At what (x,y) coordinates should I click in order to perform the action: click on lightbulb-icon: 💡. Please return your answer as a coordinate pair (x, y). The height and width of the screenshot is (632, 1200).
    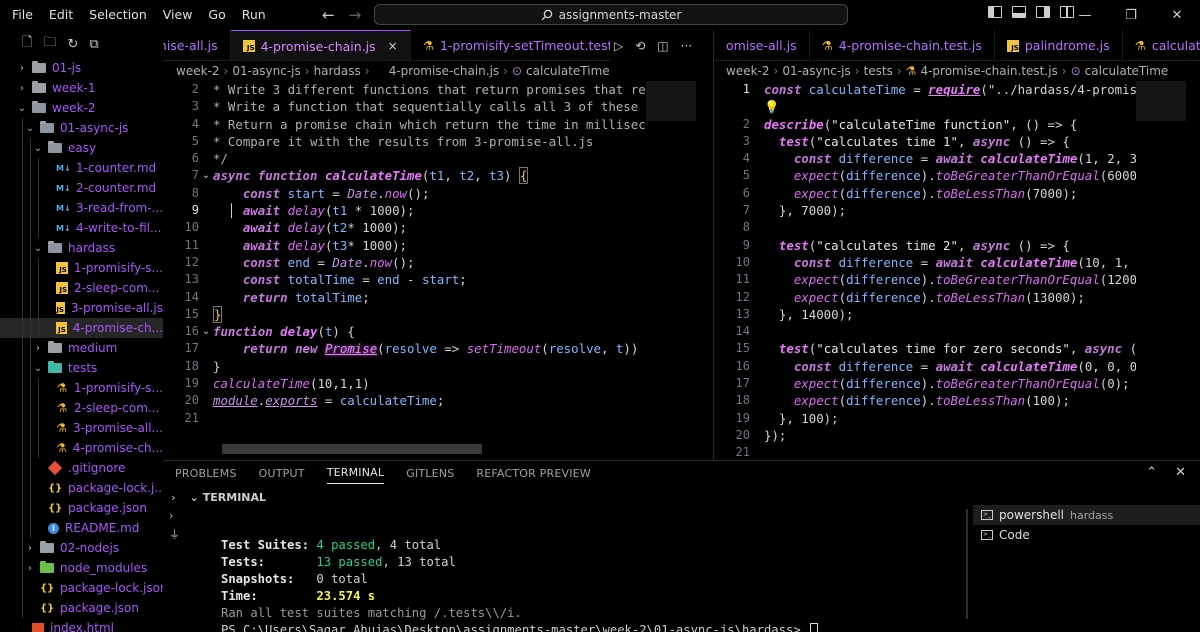
    Looking at the image, I should click on (771, 106).